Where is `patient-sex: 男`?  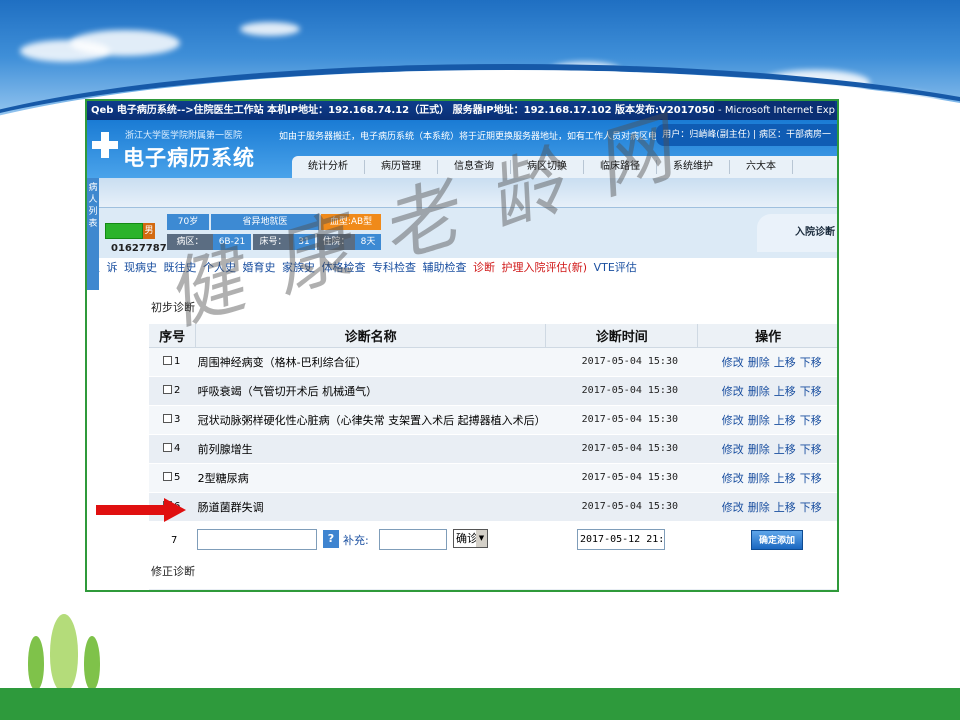 patient-sex: 男 is located at coordinates (149, 231).